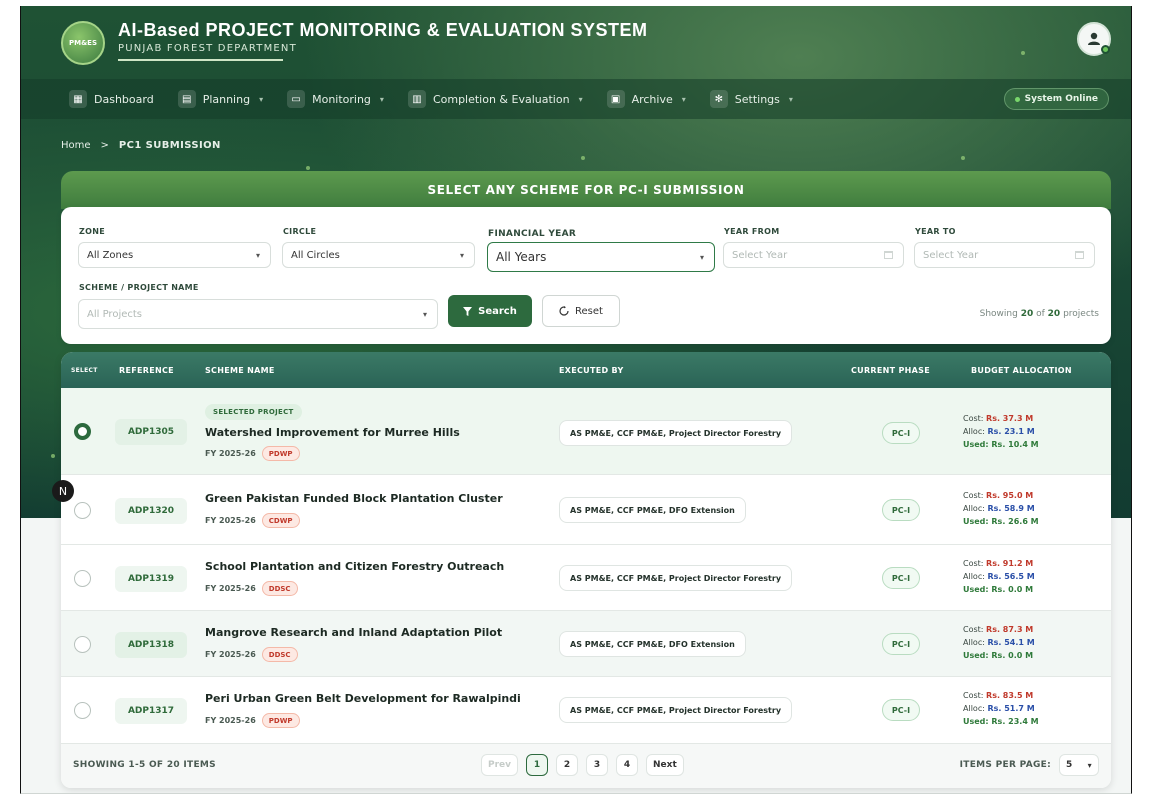 This screenshot has height=799, width=1156. I want to click on circle-select: All Circles ▾, so click(378, 255).